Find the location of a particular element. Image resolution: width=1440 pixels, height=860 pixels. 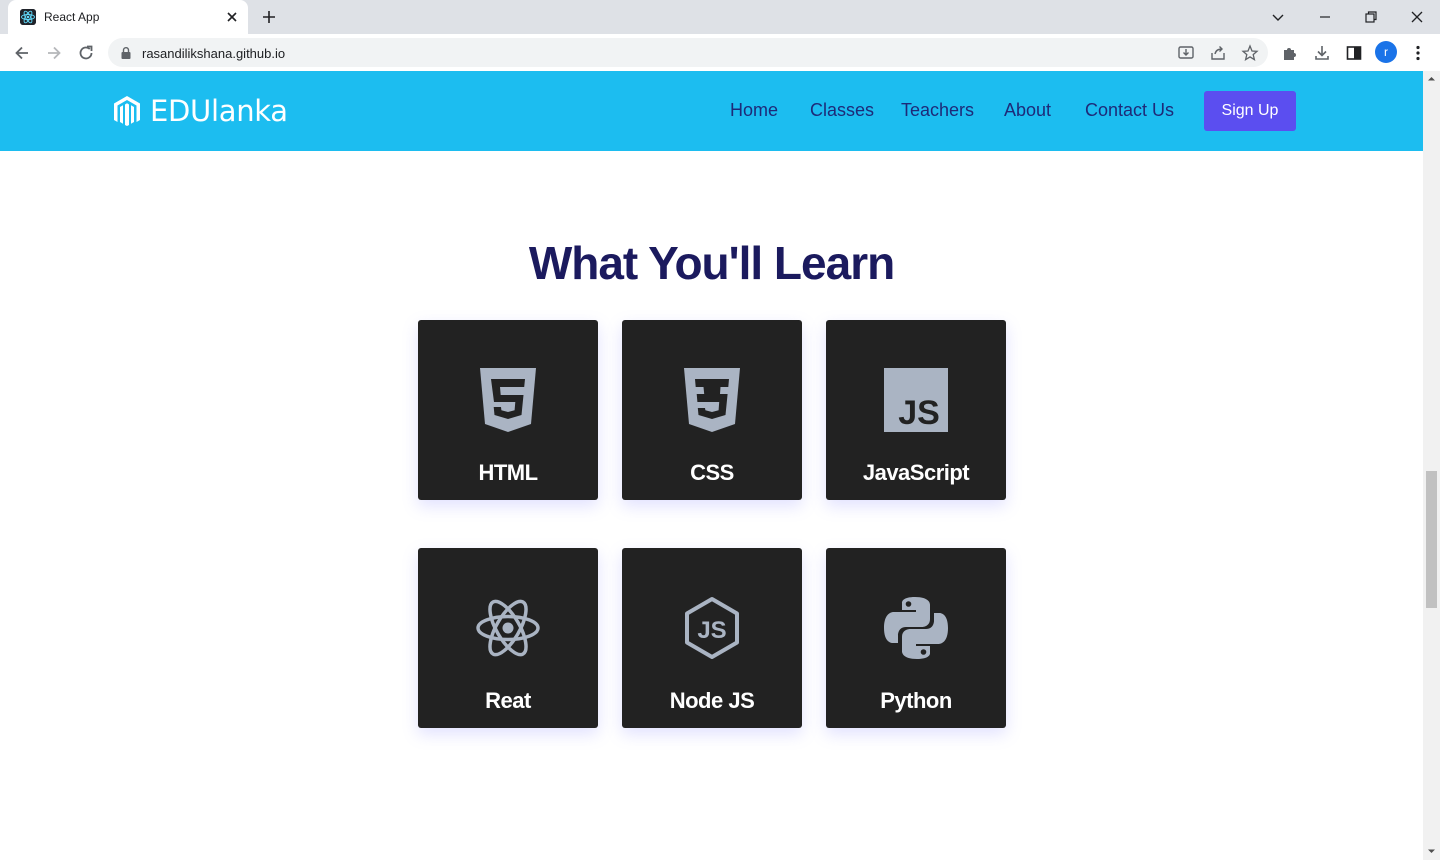

course-label: HTML is located at coordinates (508, 472).